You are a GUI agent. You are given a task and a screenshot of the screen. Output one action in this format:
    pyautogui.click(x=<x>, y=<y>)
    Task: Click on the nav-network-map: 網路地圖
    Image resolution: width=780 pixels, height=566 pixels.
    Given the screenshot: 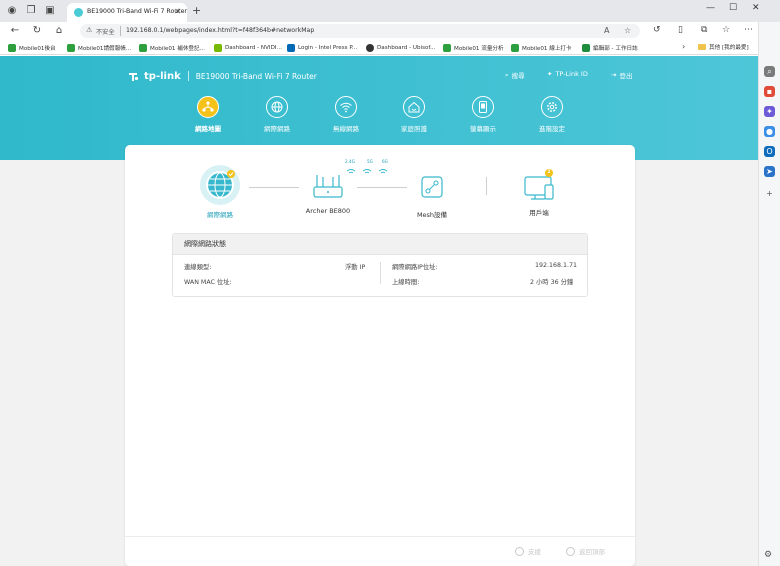 What is the action you would take?
    pyautogui.click(x=208, y=114)
    